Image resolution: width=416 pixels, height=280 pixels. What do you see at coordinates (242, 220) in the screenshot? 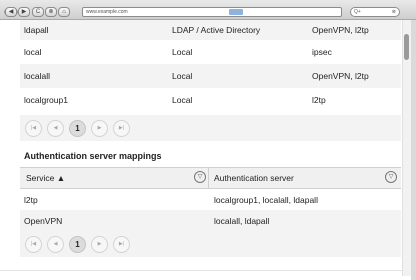
I see `mapping-servers-cell: localall, ldapall` at bounding box center [242, 220].